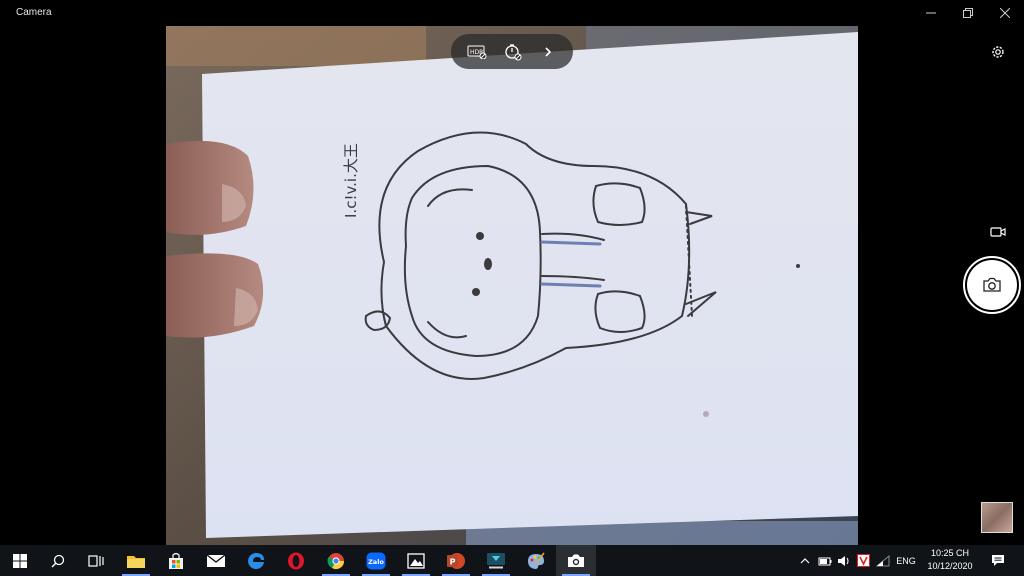 Image resolution: width=1024 pixels, height=576 pixels. I want to click on taskbar: Zalo P ENG 10:25 CH 10/12/2020, so click(512, 560).